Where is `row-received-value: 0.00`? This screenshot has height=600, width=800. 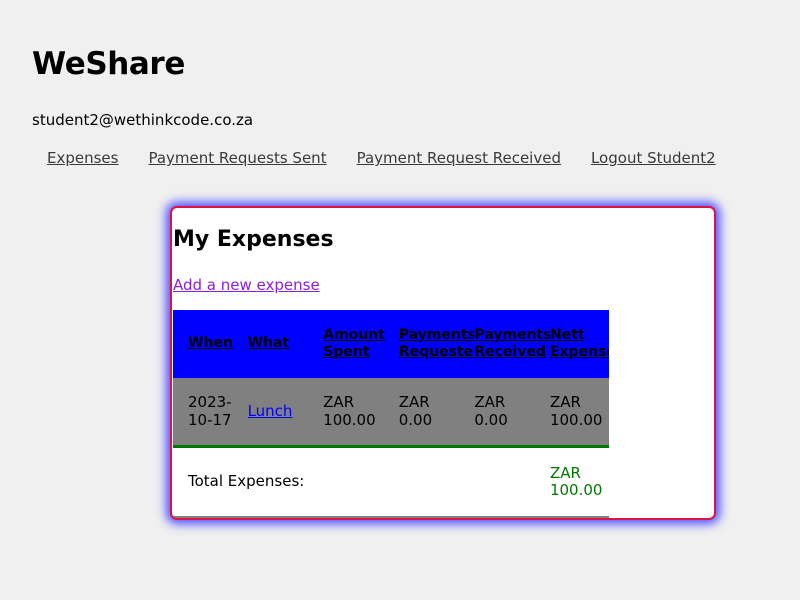 row-received-value: 0.00 is located at coordinates (491, 419).